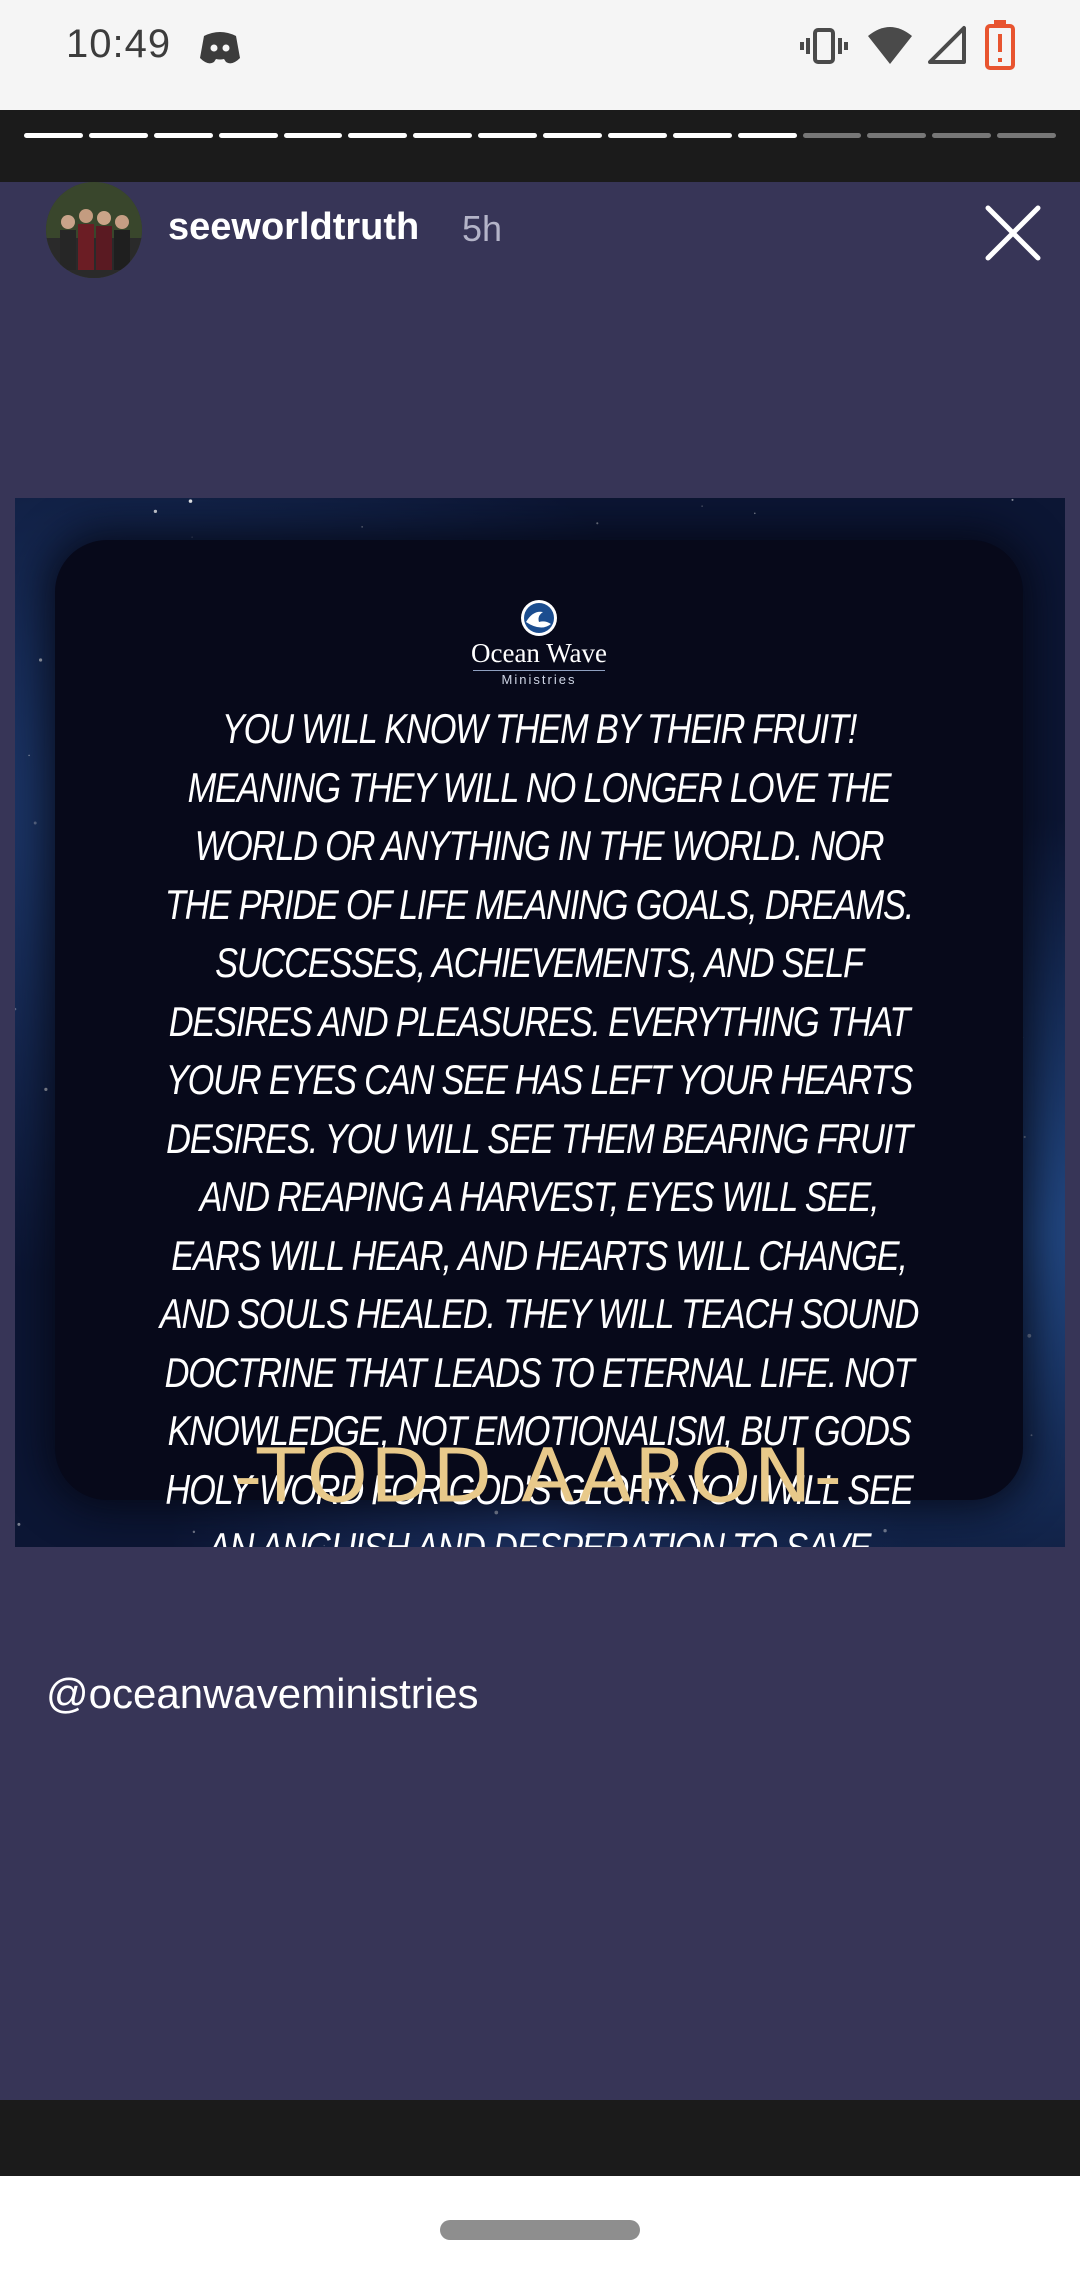 The height and width of the screenshot is (2270, 1080). I want to click on avatar, so click(94, 230).